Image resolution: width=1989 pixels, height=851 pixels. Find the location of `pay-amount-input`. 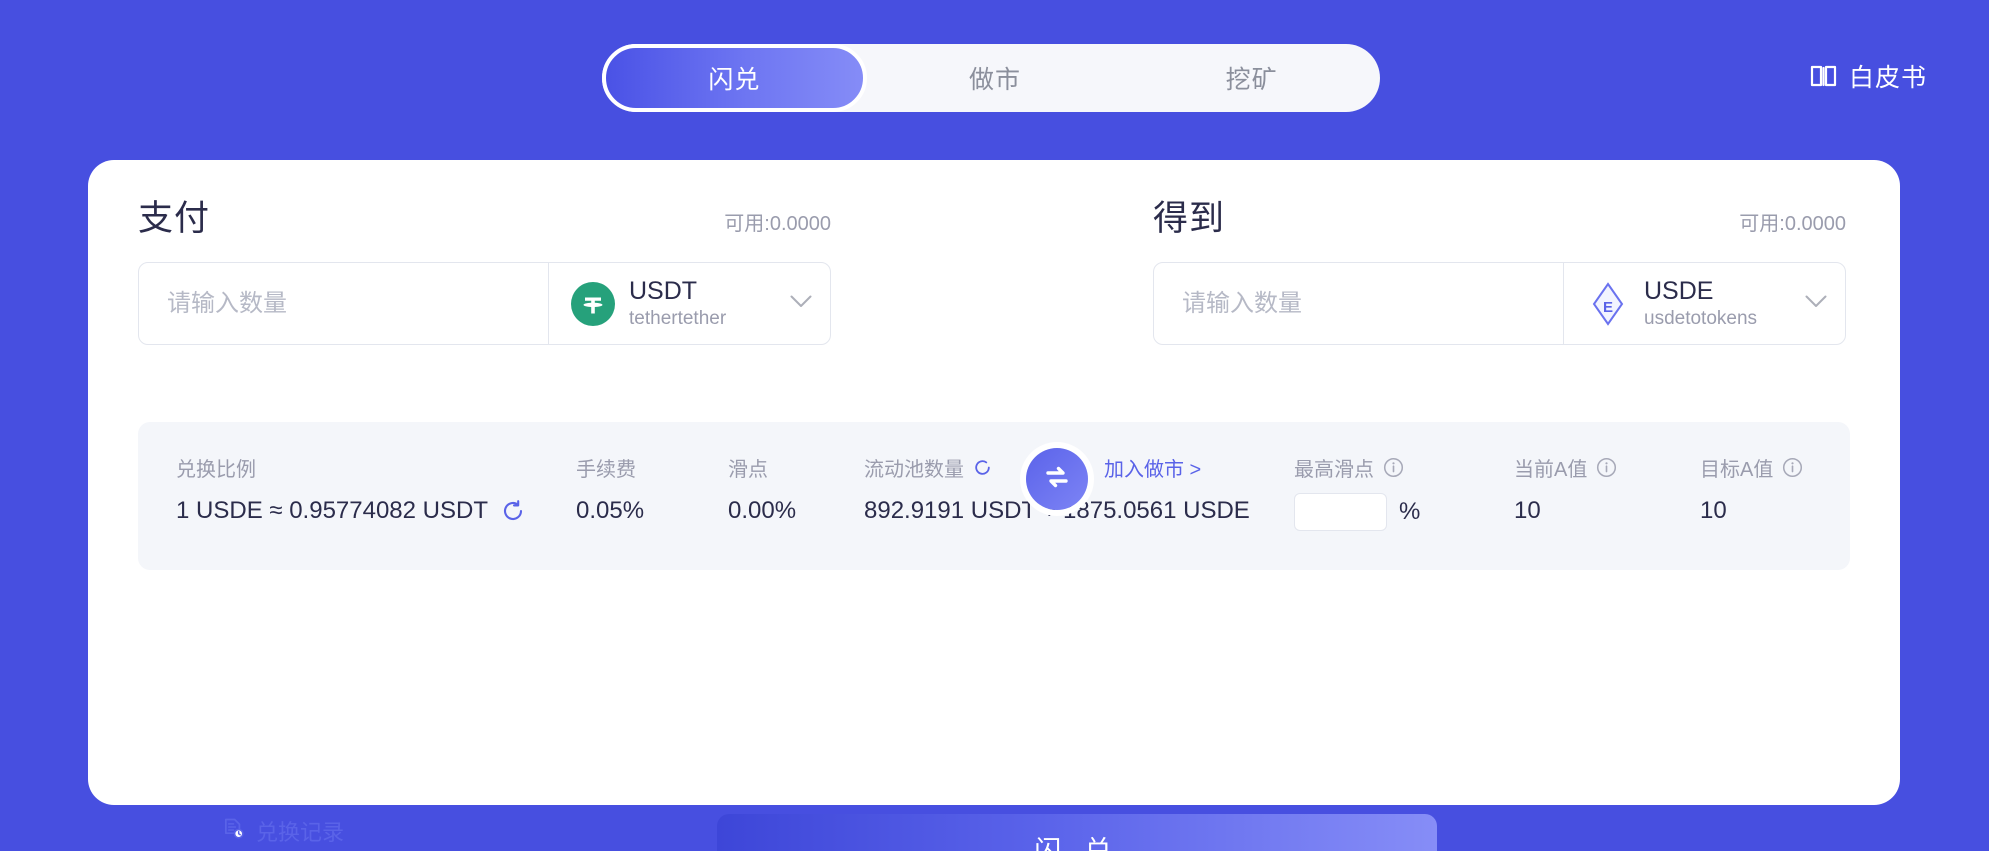

pay-amount-input is located at coordinates (343, 303).